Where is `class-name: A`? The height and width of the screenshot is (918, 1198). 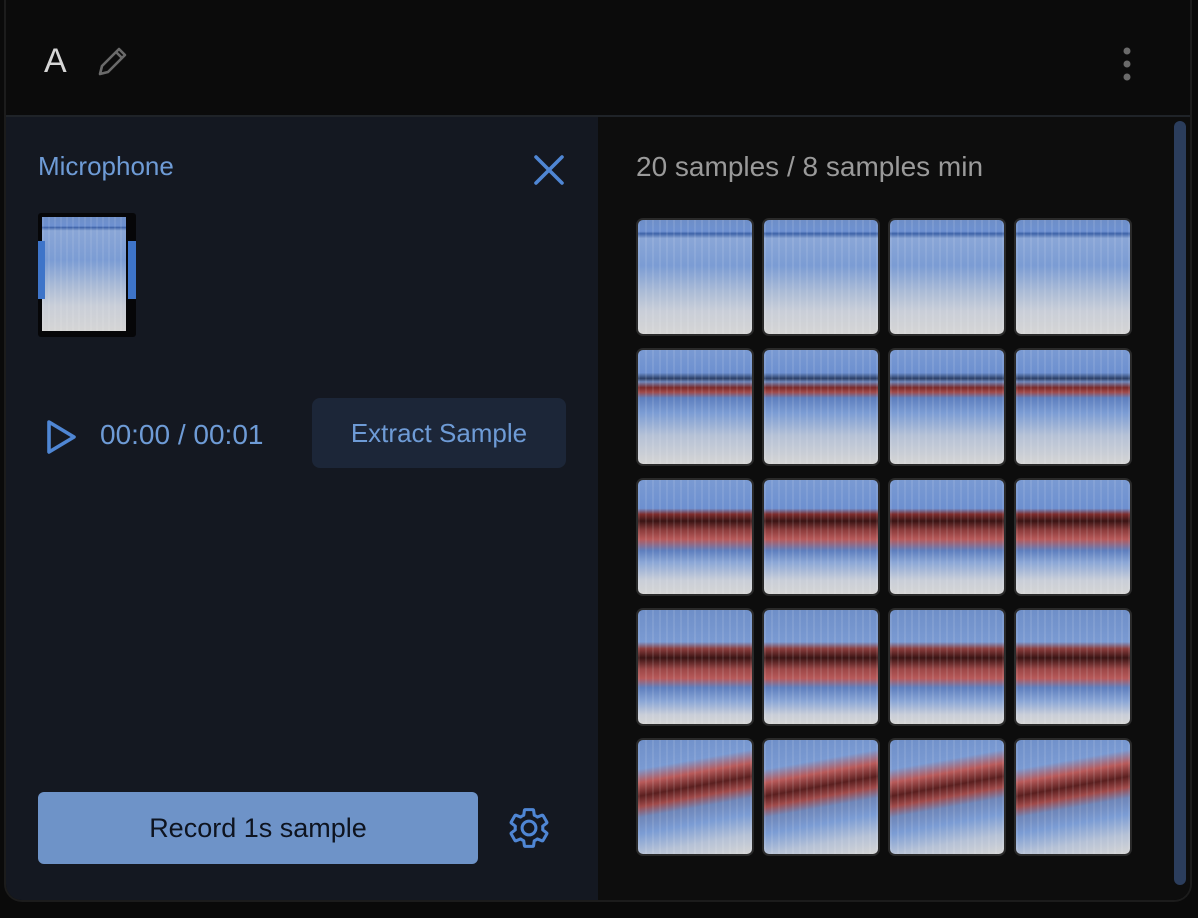 class-name: A is located at coordinates (55, 61).